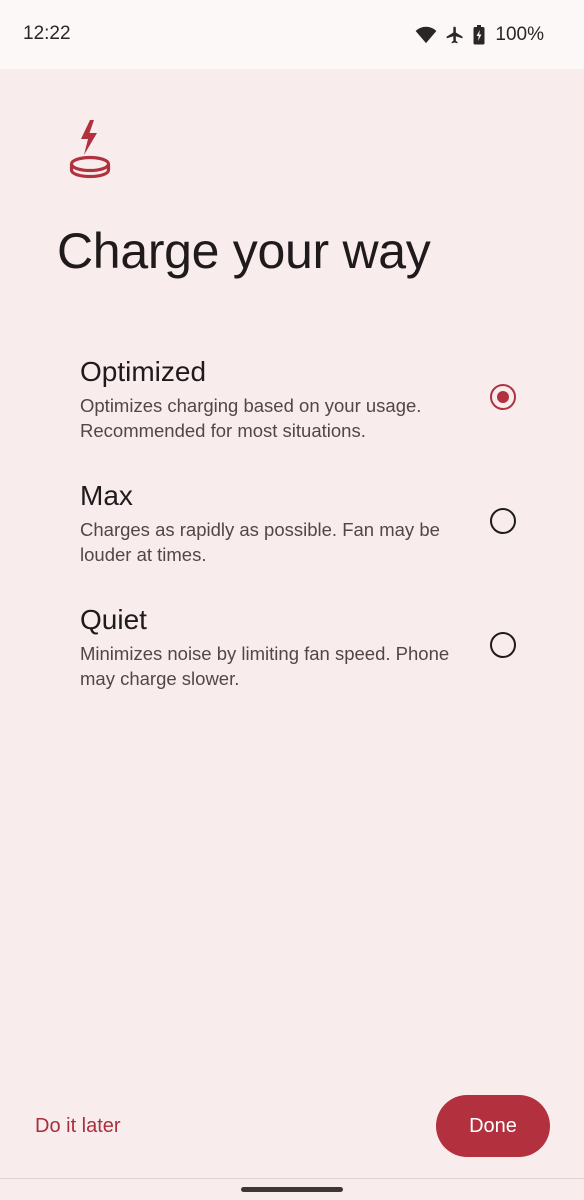 This screenshot has height=1200, width=584. I want to click on status-bar: 12:22 100%, so click(292, 34).